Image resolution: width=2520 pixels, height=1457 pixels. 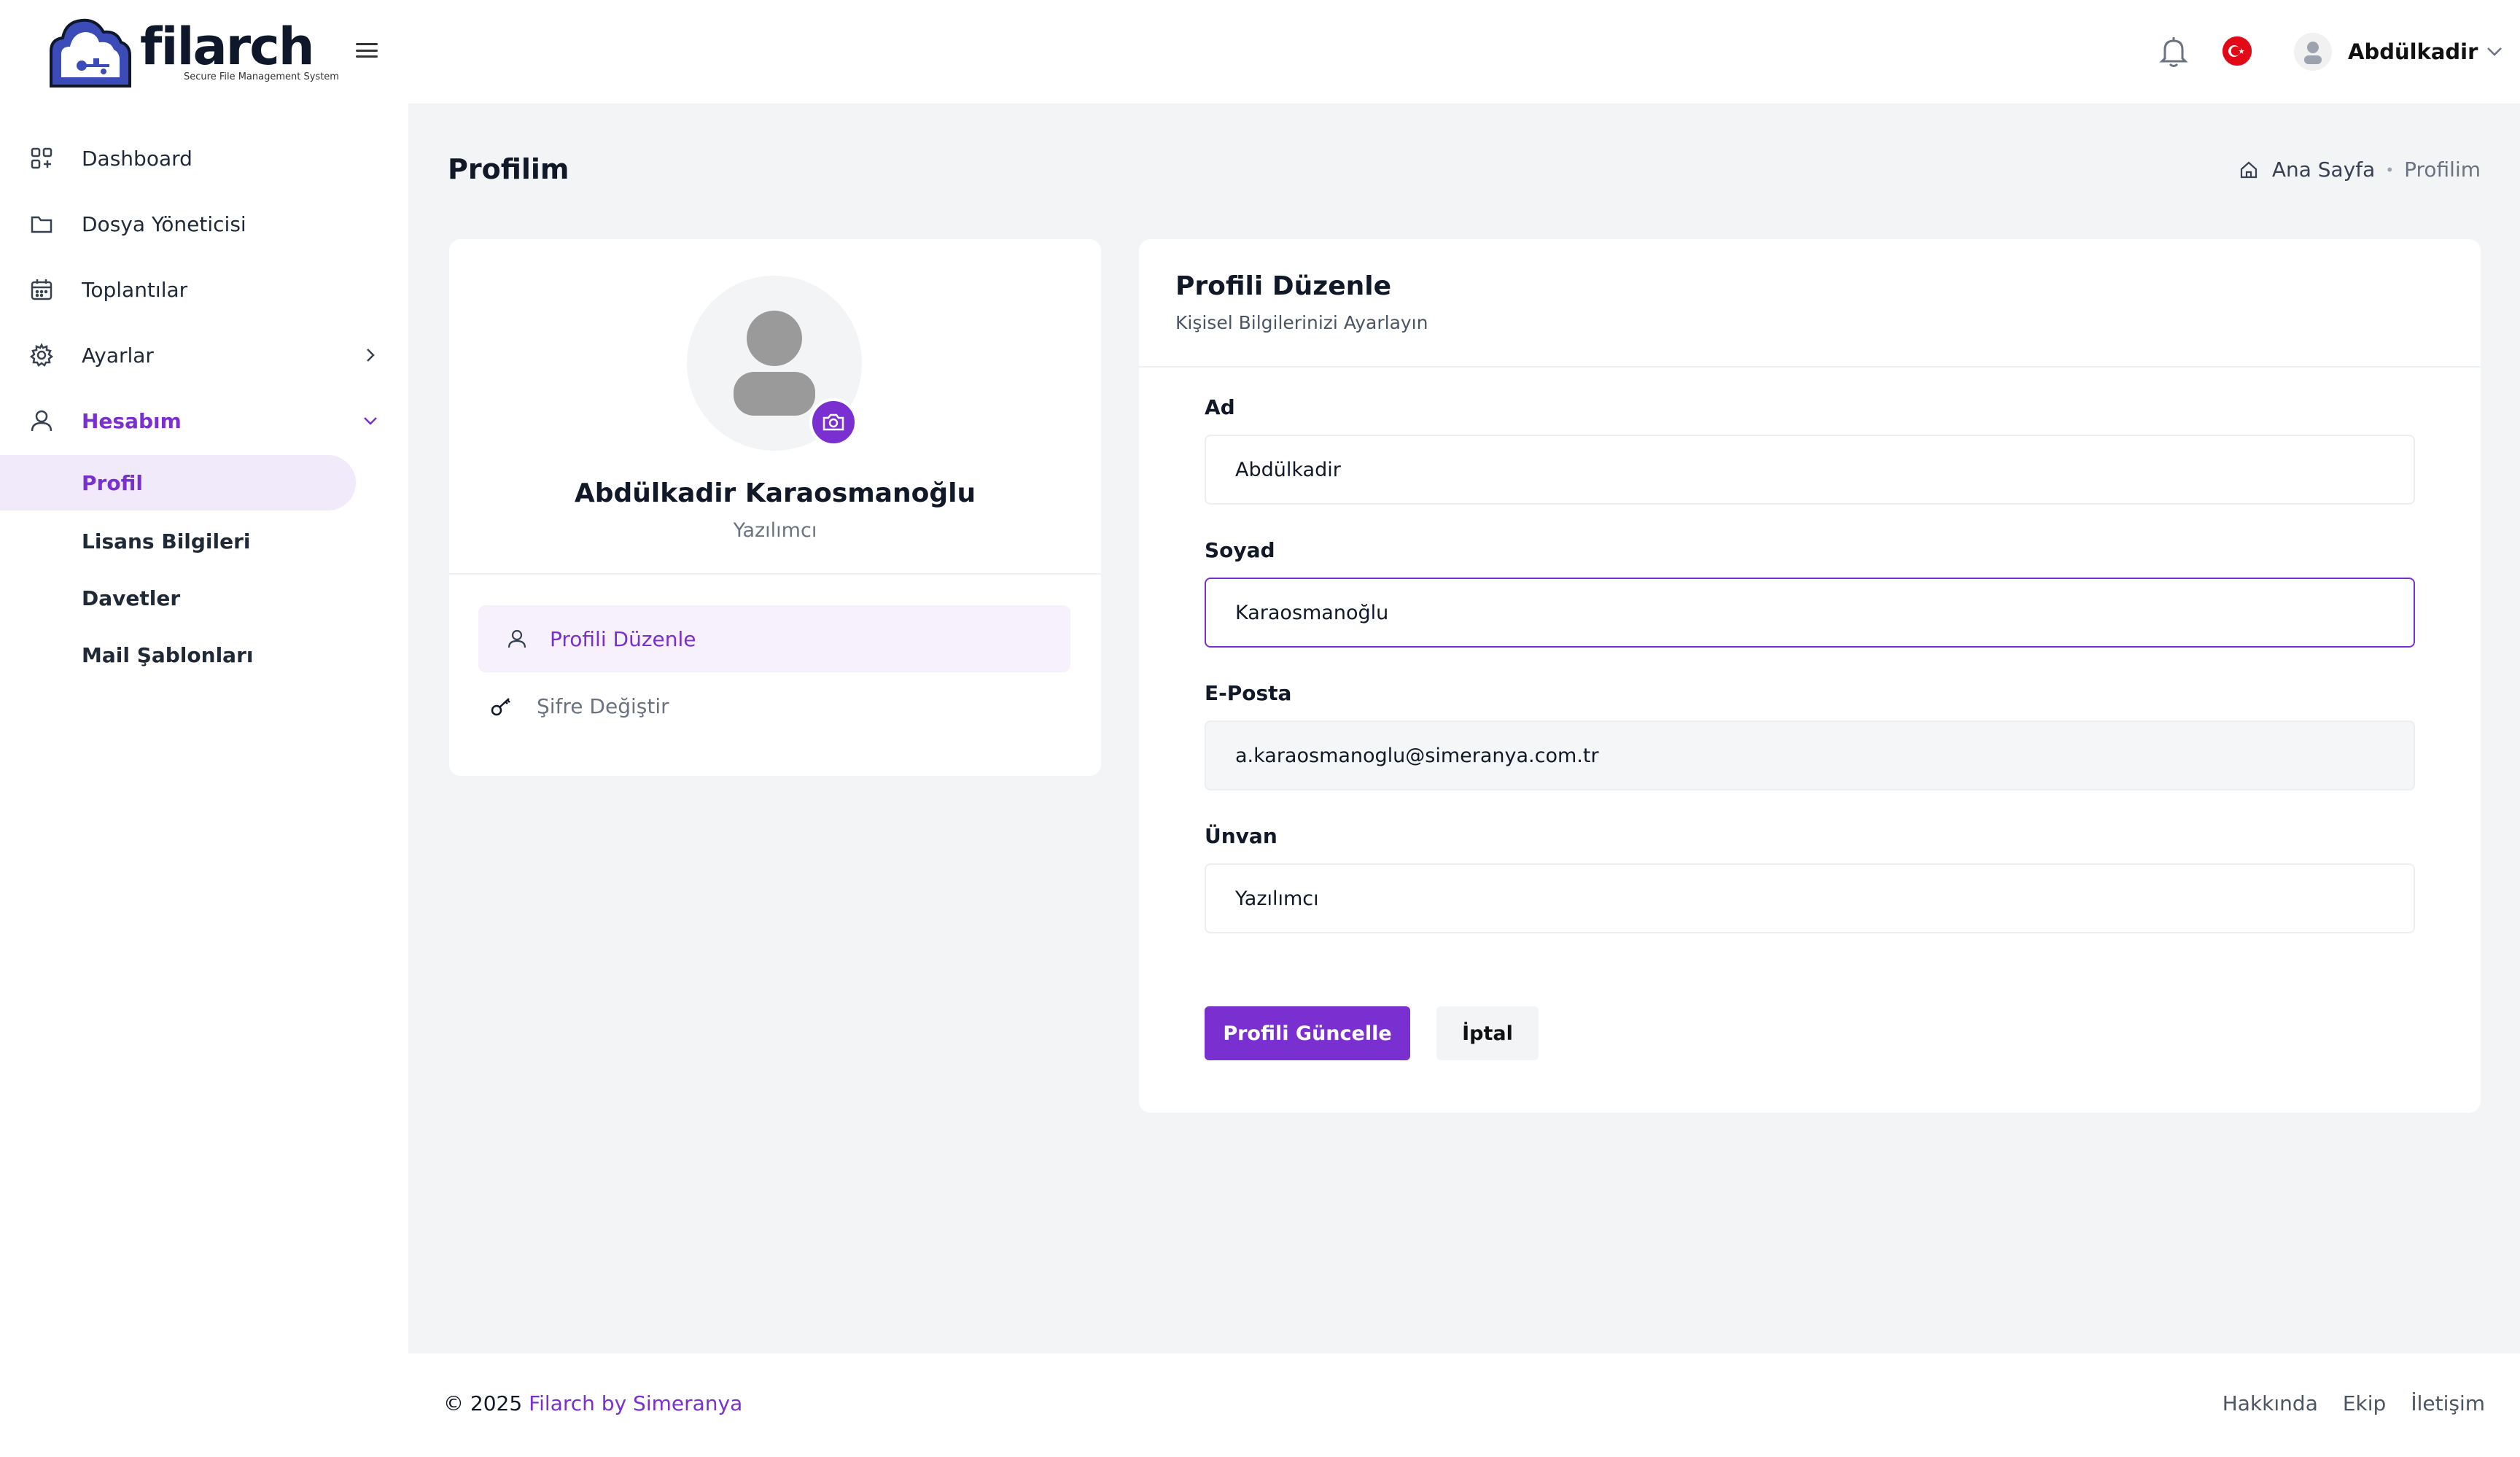 What do you see at coordinates (2270, 1403) in the screenshot?
I see `footer-link-about: Hakkında` at bounding box center [2270, 1403].